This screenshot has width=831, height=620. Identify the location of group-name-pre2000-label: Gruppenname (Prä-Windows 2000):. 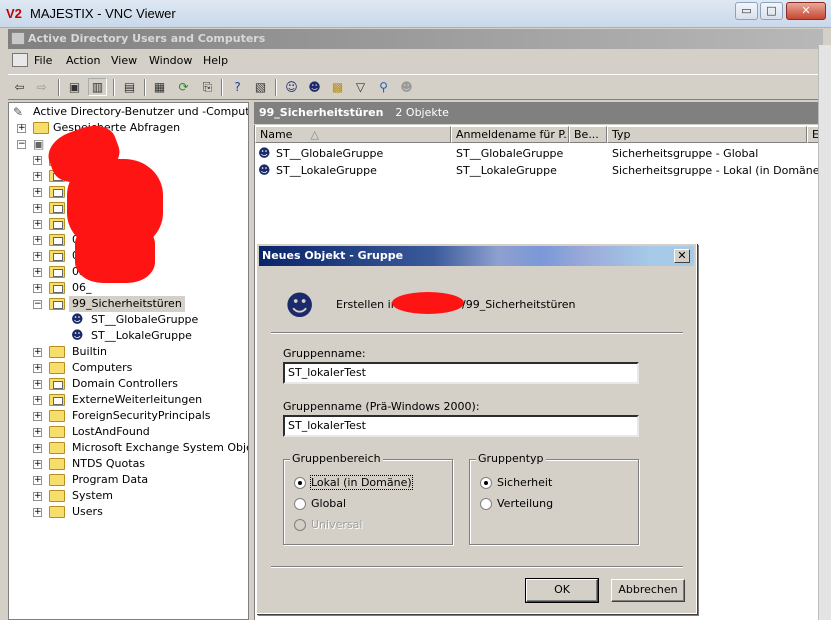
(381, 406).